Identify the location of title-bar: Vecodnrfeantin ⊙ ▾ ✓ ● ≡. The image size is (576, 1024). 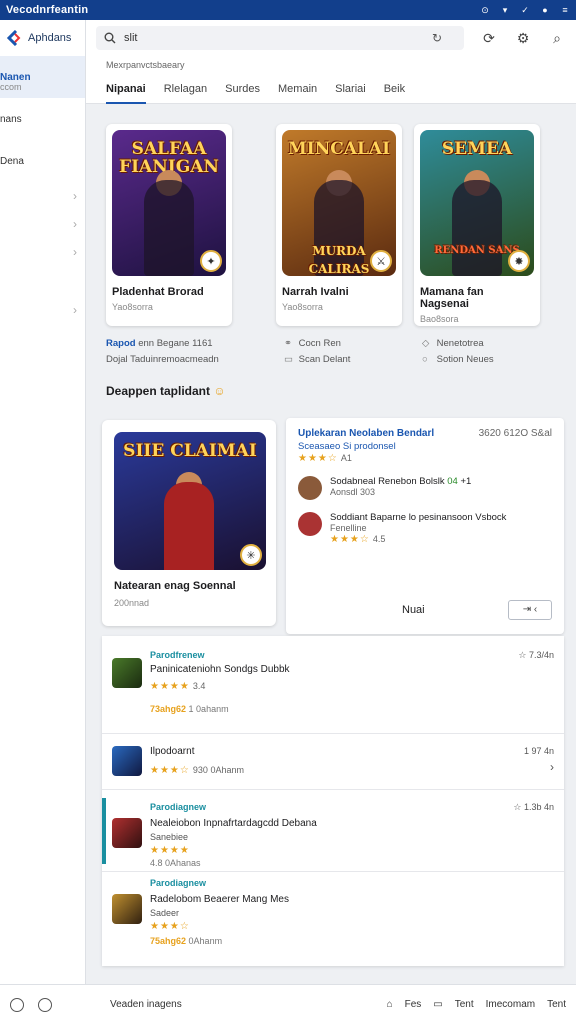
(288, 10).